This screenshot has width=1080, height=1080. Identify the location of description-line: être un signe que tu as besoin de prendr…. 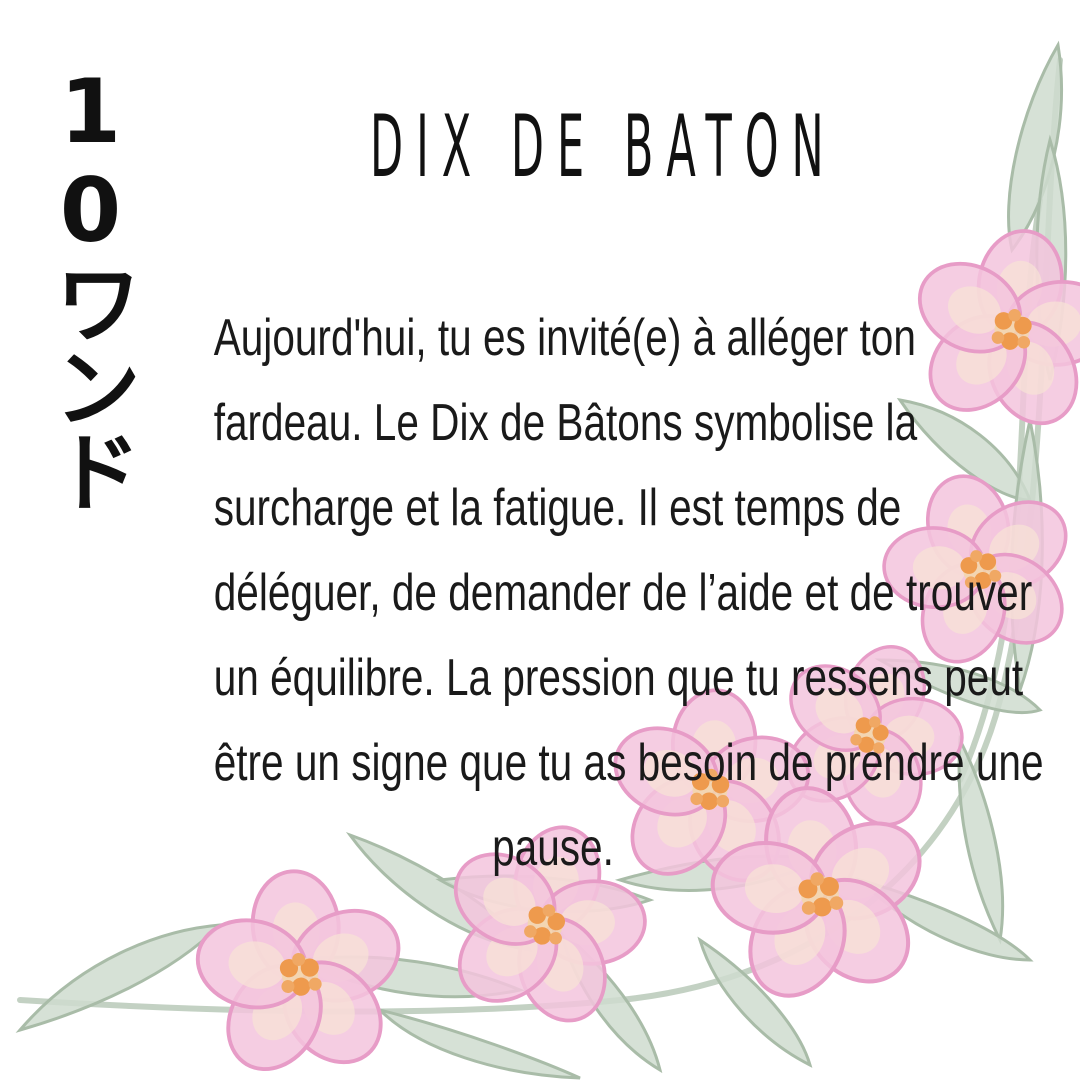
(628, 763).